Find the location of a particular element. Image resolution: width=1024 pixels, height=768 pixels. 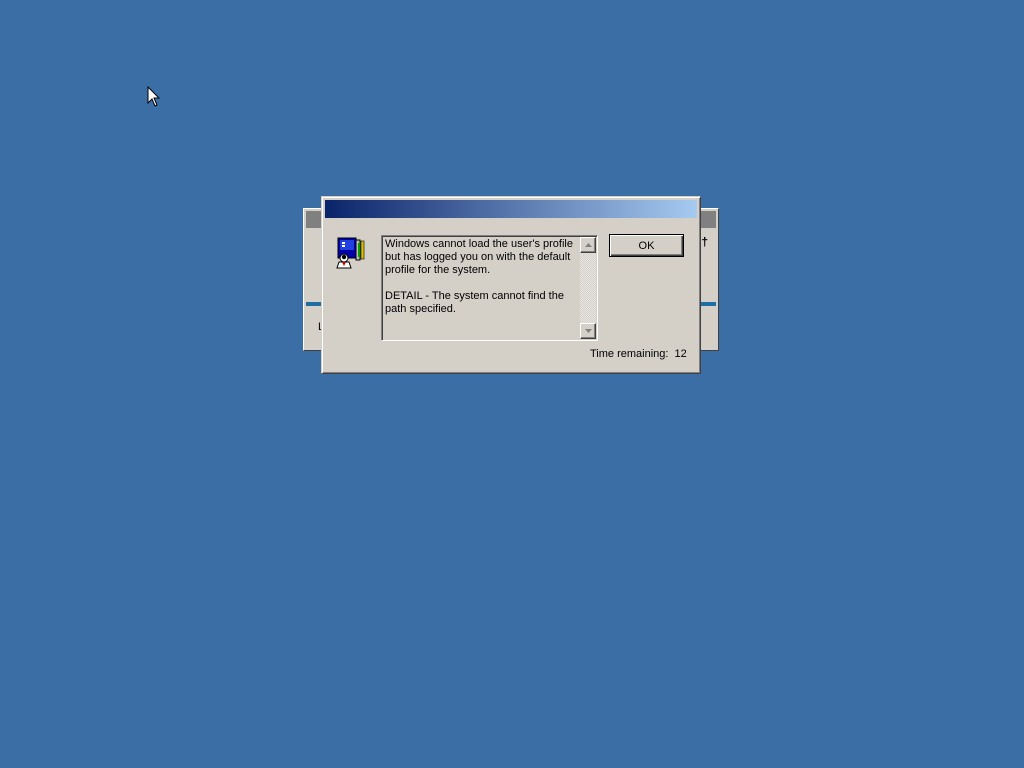

scroll-up-button is located at coordinates (588, 245).